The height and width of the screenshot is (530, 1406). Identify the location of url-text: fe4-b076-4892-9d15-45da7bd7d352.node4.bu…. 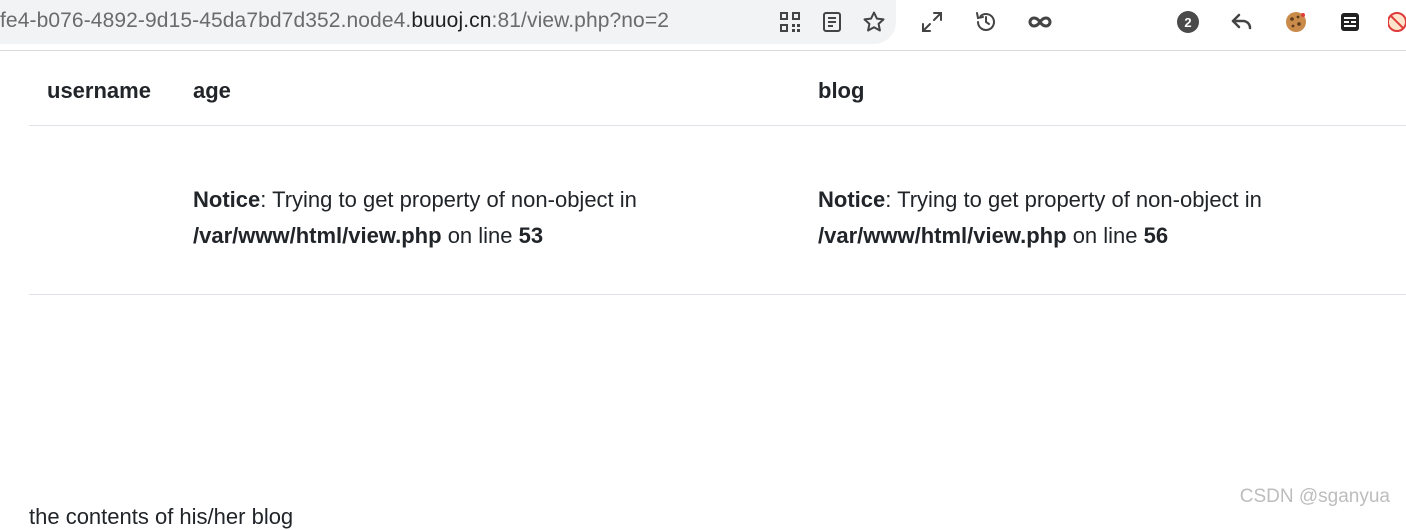
(334, 21).